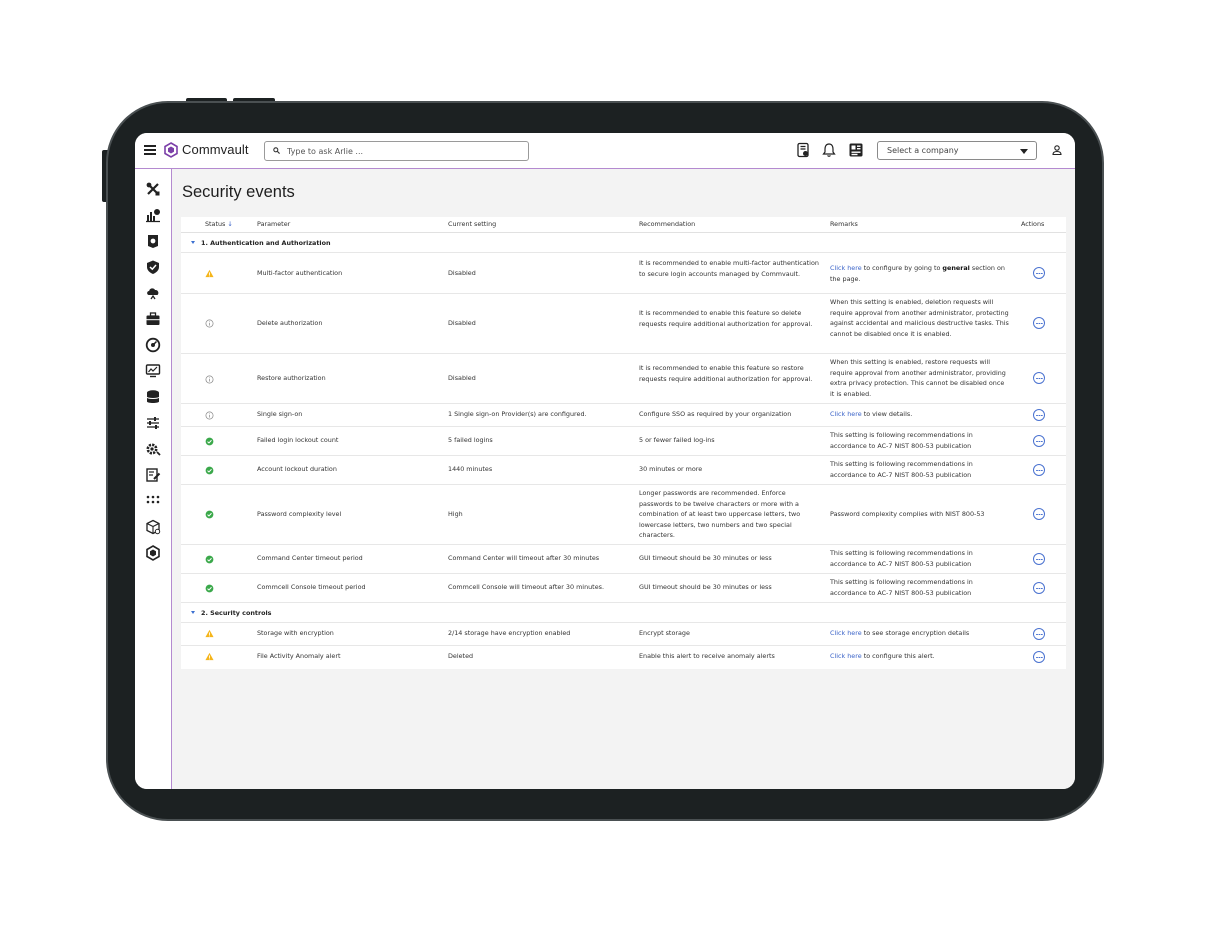  Describe the element at coordinates (509, 633) in the screenshot. I see `current-setting-cell: 2/14 storage have encryption enabled` at that location.